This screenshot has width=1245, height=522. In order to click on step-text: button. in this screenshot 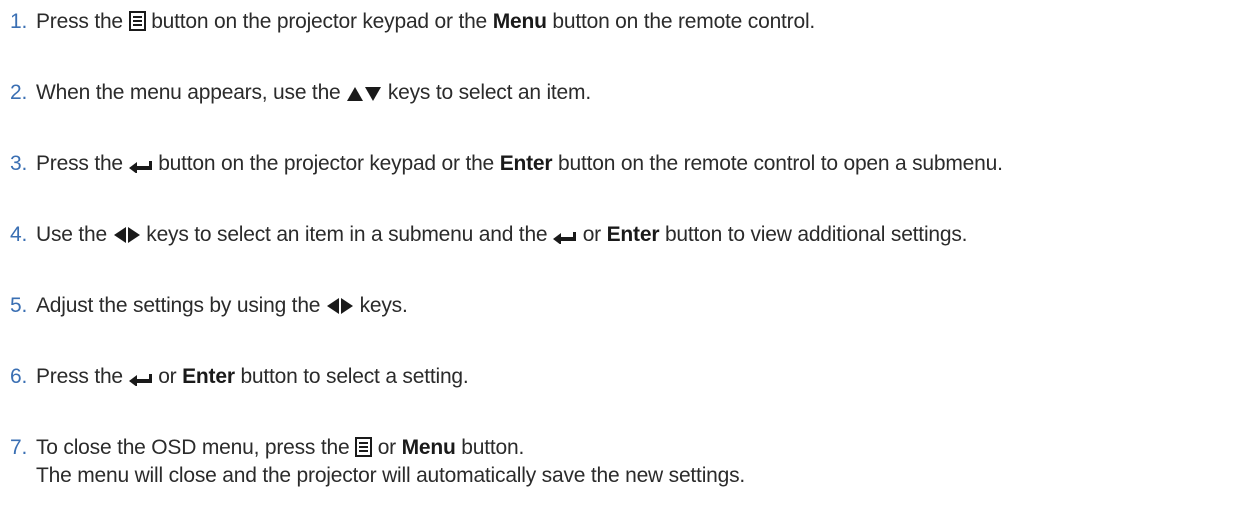, I will do `click(493, 447)`.